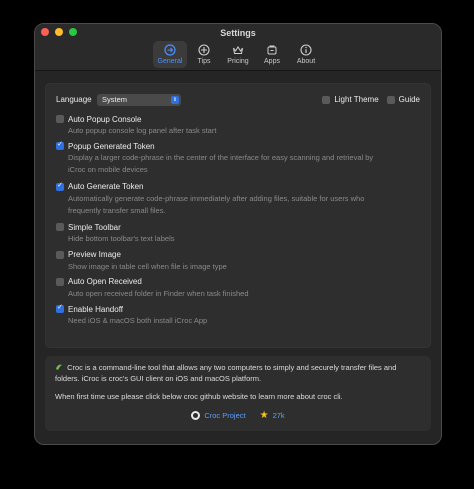 Image resolution: width=474 pixels, height=489 pixels. What do you see at coordinates (60, 281) in the screenshot?
I see `auto-open-received-checkbox` at bounding box center [60, 281].